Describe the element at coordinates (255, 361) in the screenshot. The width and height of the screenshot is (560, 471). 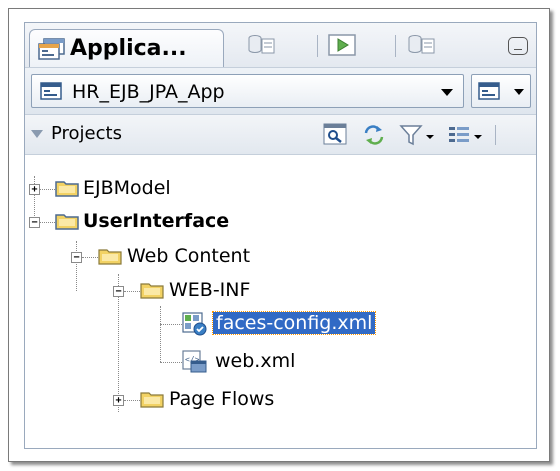
I see `tree-item-label: web.xml` at that location.